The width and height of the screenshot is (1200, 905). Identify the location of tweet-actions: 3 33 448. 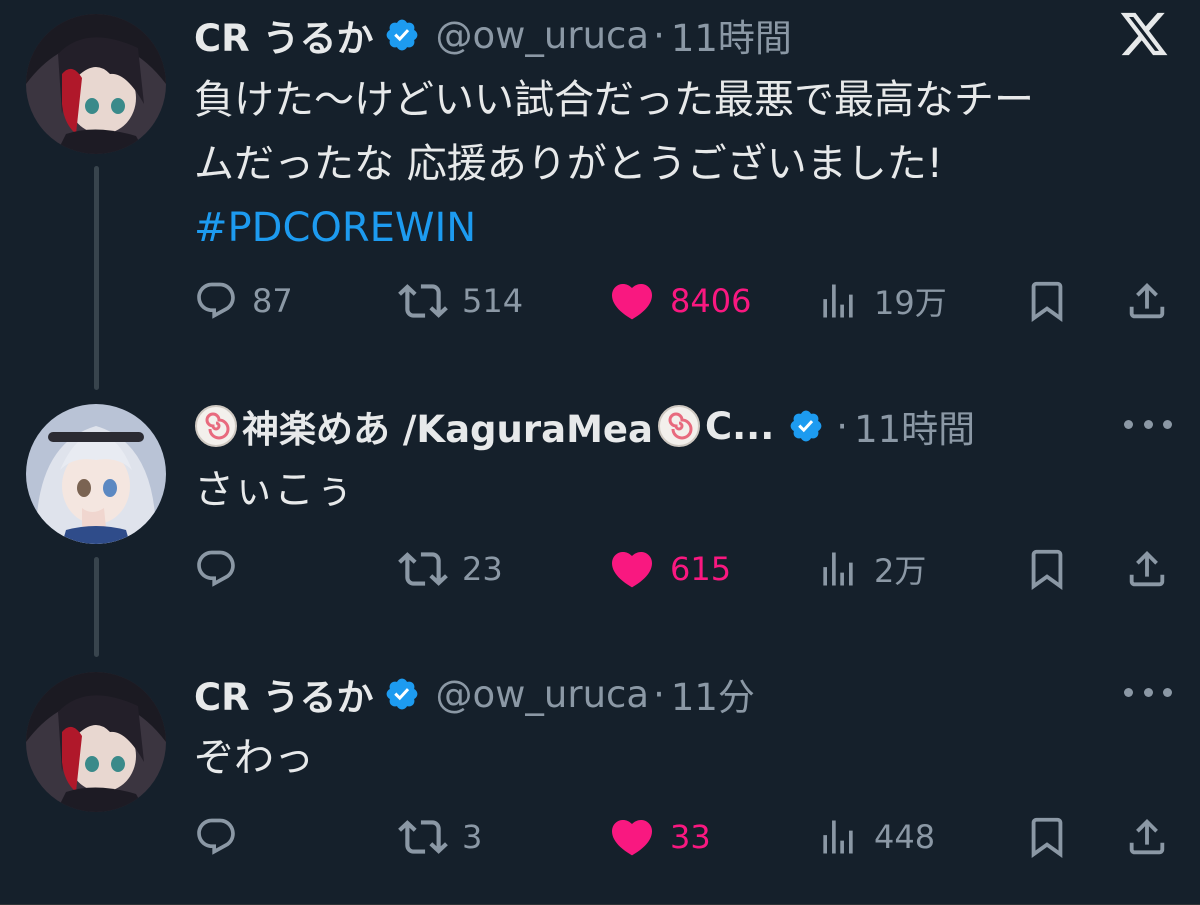
(684, 837).